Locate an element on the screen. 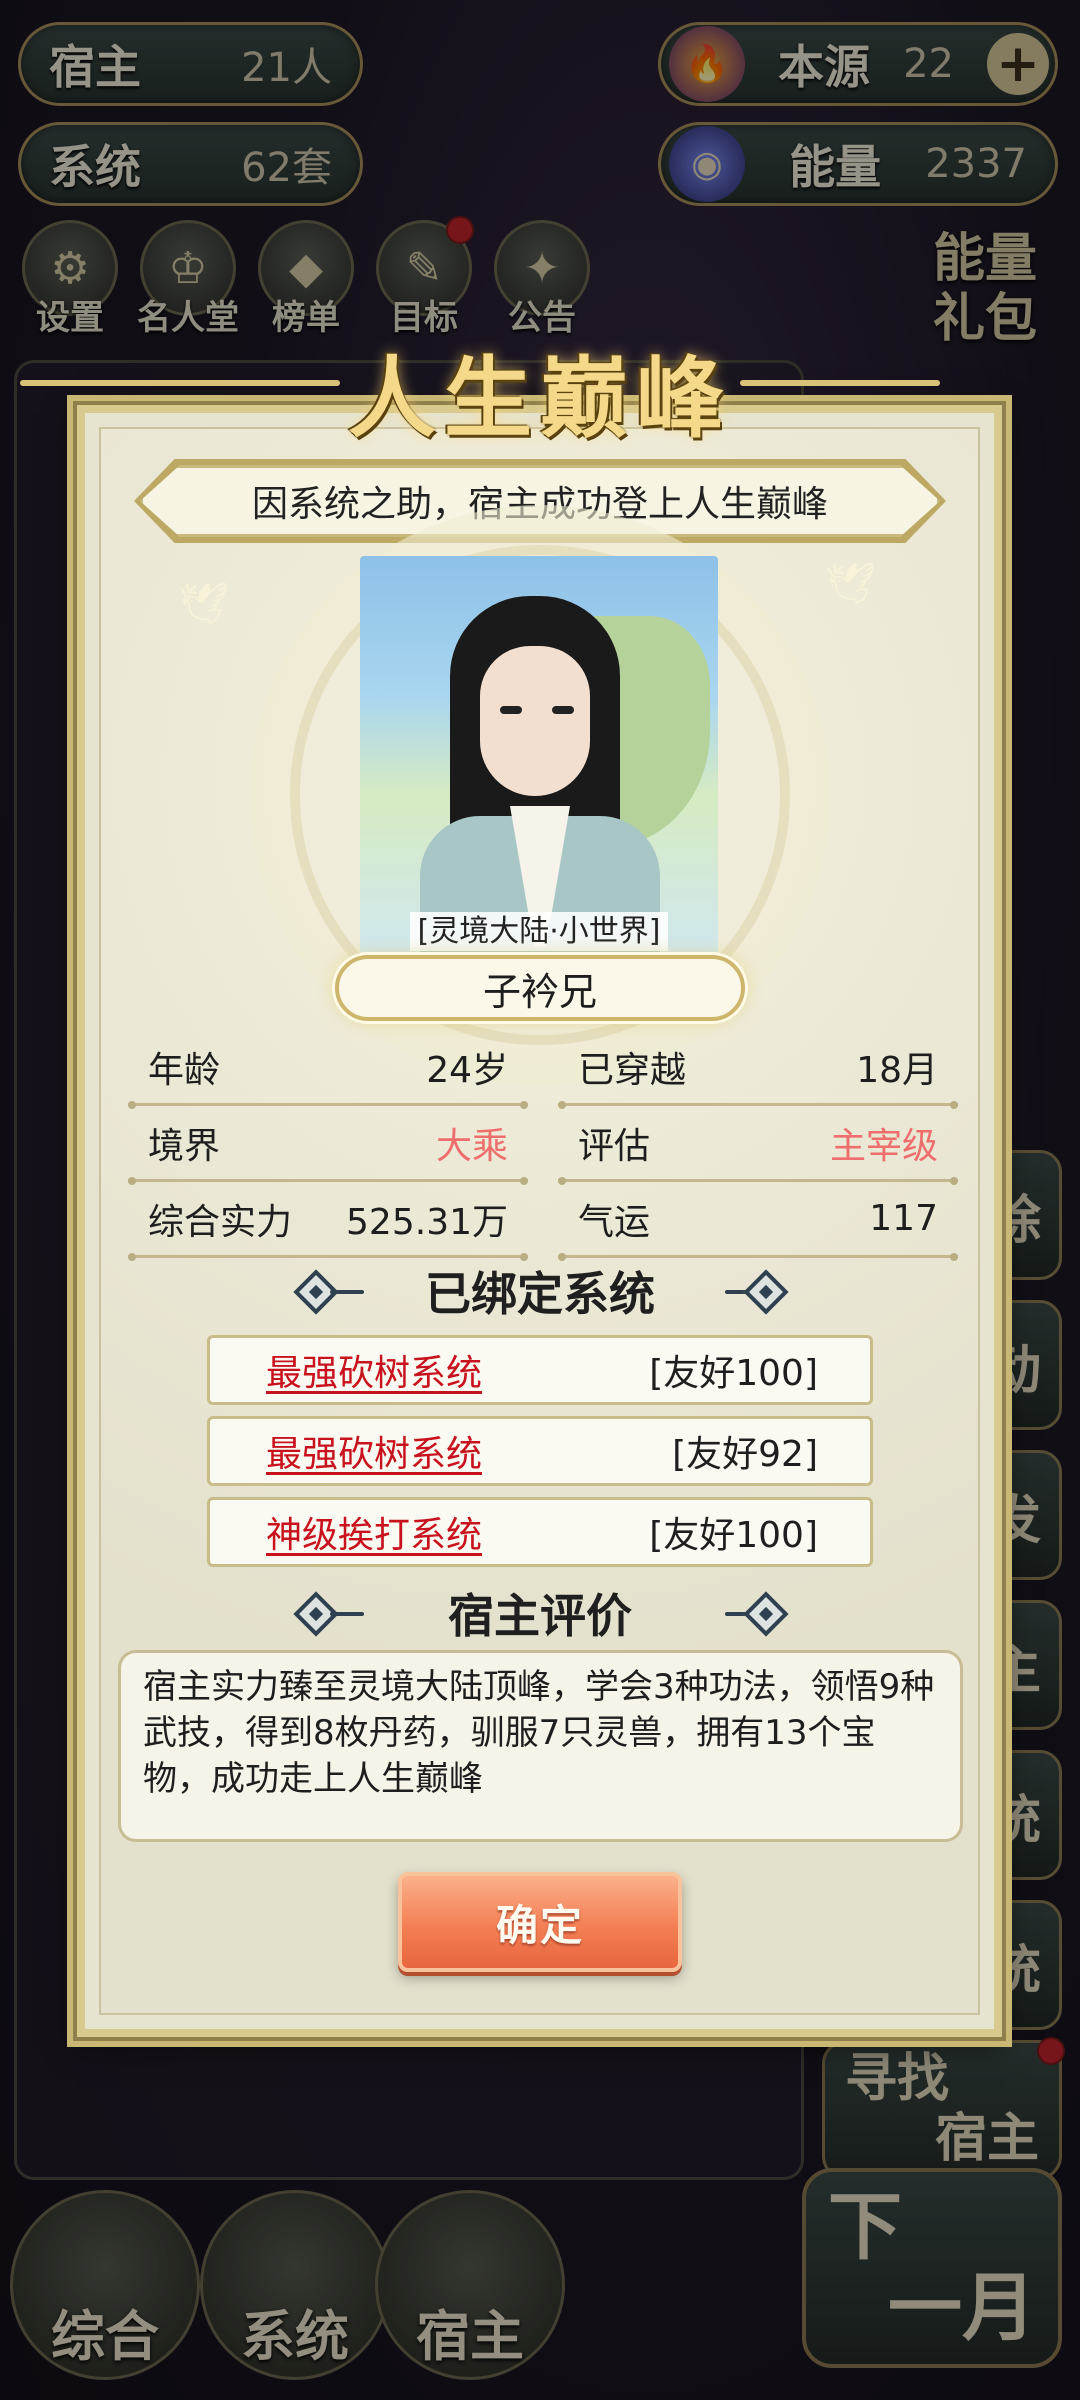 This screenshot has width=1080, height=2400. bound-system-row: 神级挨打系统 [友好100] is located at coordinates (540, 1532).